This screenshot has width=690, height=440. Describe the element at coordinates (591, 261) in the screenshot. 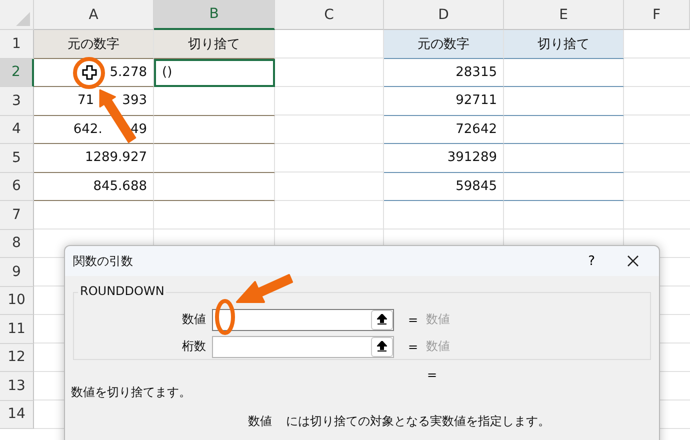

I see `help-button: ?` at that location.